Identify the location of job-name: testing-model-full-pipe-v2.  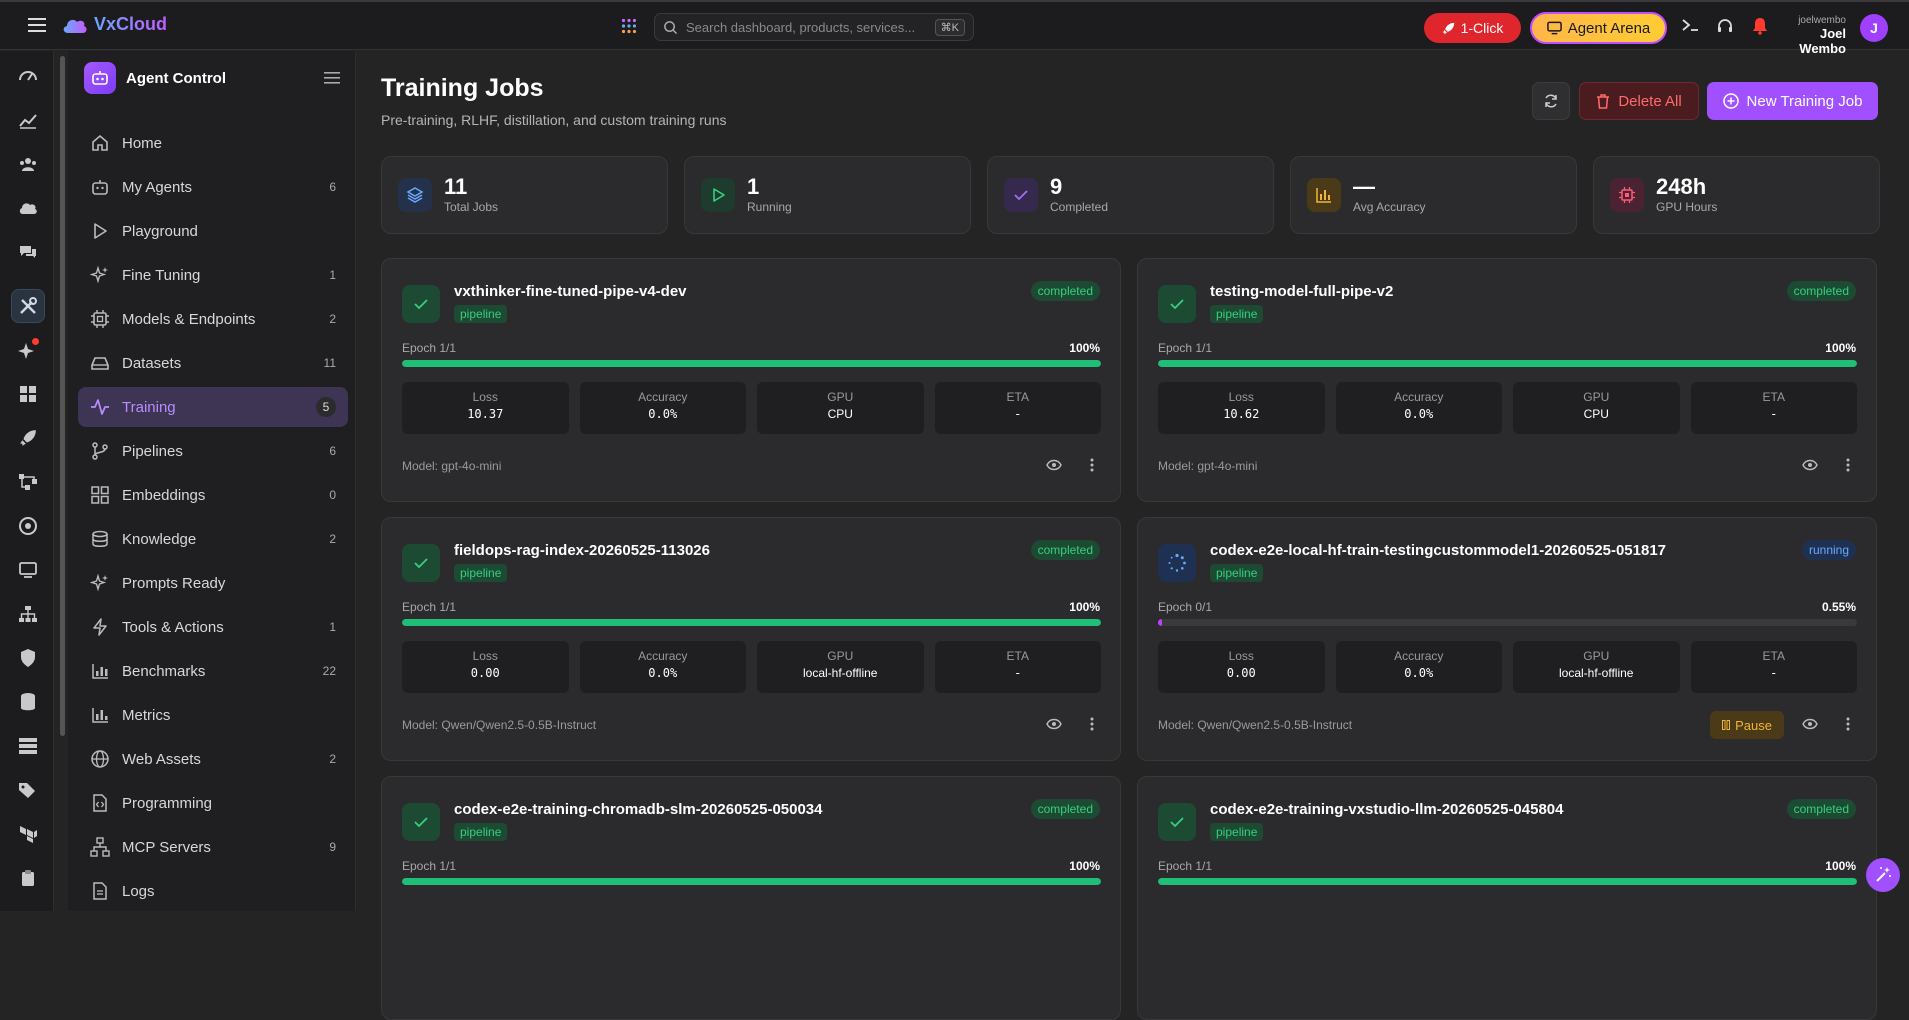
(1302, 291).